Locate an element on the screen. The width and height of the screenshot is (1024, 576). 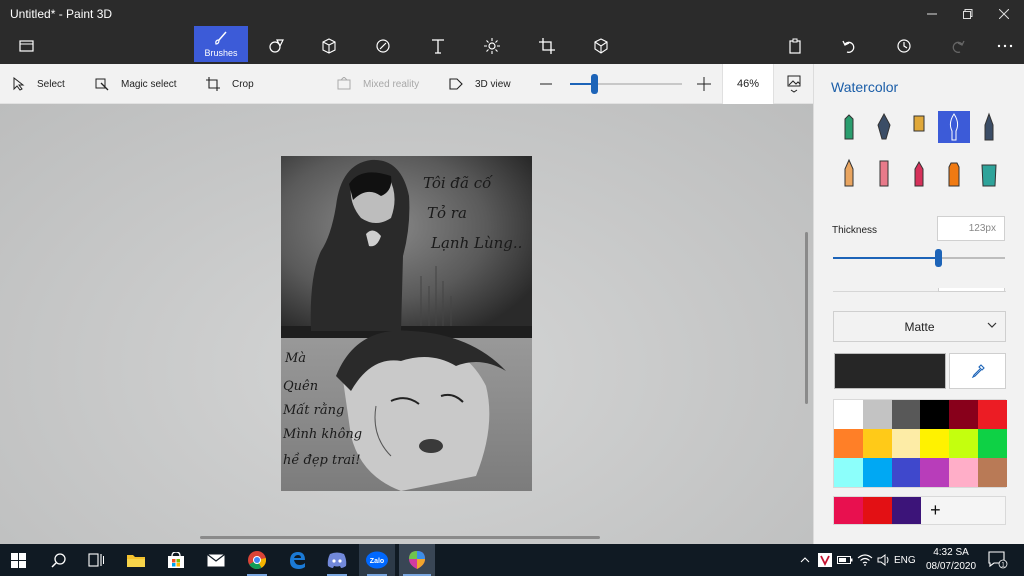
magic-select-tool: Magic select is located at coordinates (136, 84).